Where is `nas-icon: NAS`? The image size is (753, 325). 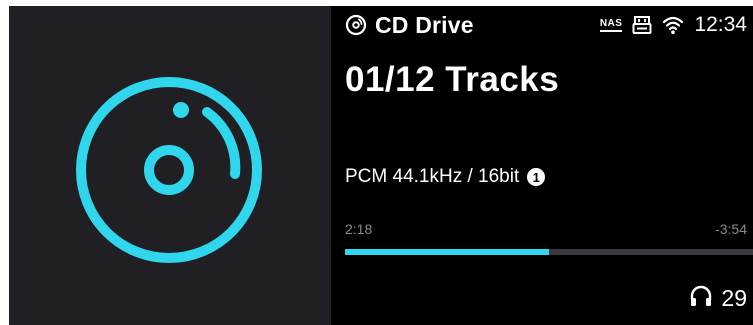 nas-icon: NAS is located at coordinates (611, 25).